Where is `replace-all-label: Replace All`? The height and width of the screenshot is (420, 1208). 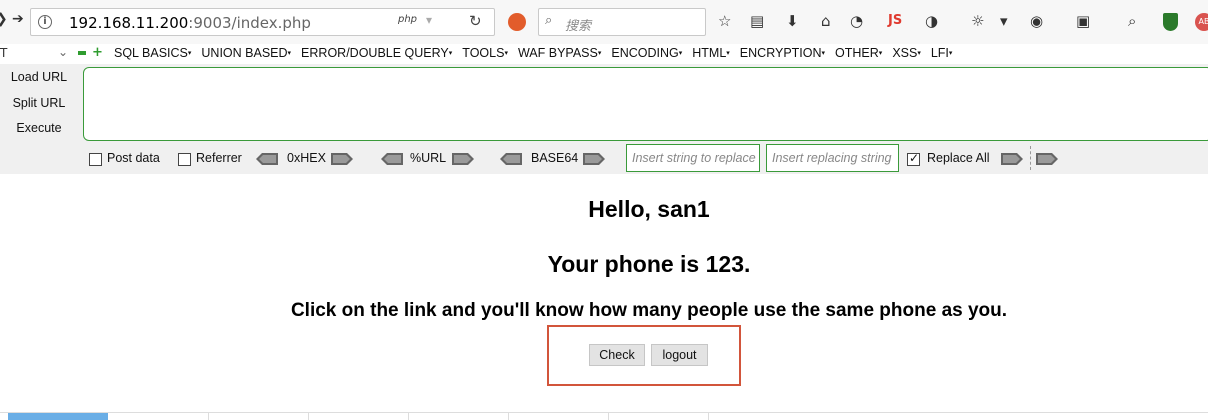 replace-all-label: Replace All is located at coordinates (958, 158).